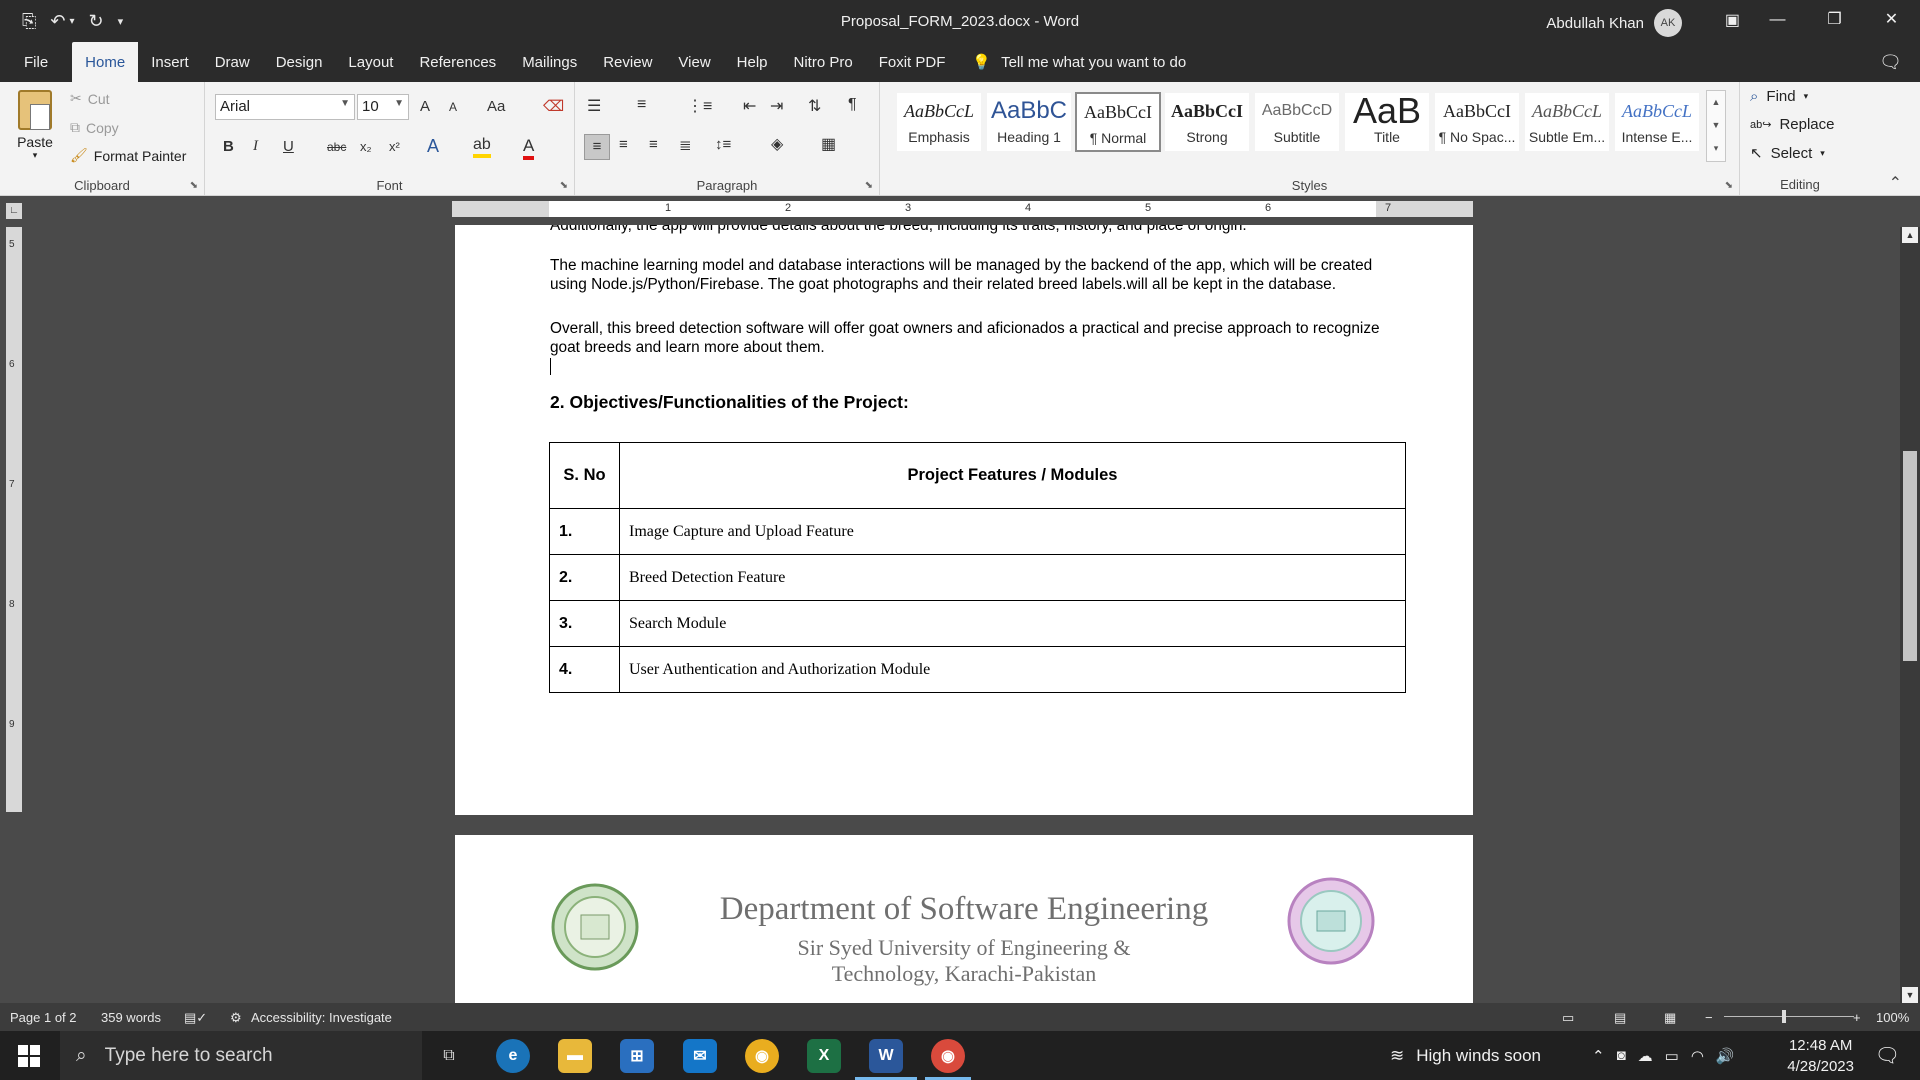 Image resolution: width=1920 pixels, height=1080 pixels. Describe the element at coordinates (1890, 62) in the screenshot. I see `comments-icon: 🗨` at that location.